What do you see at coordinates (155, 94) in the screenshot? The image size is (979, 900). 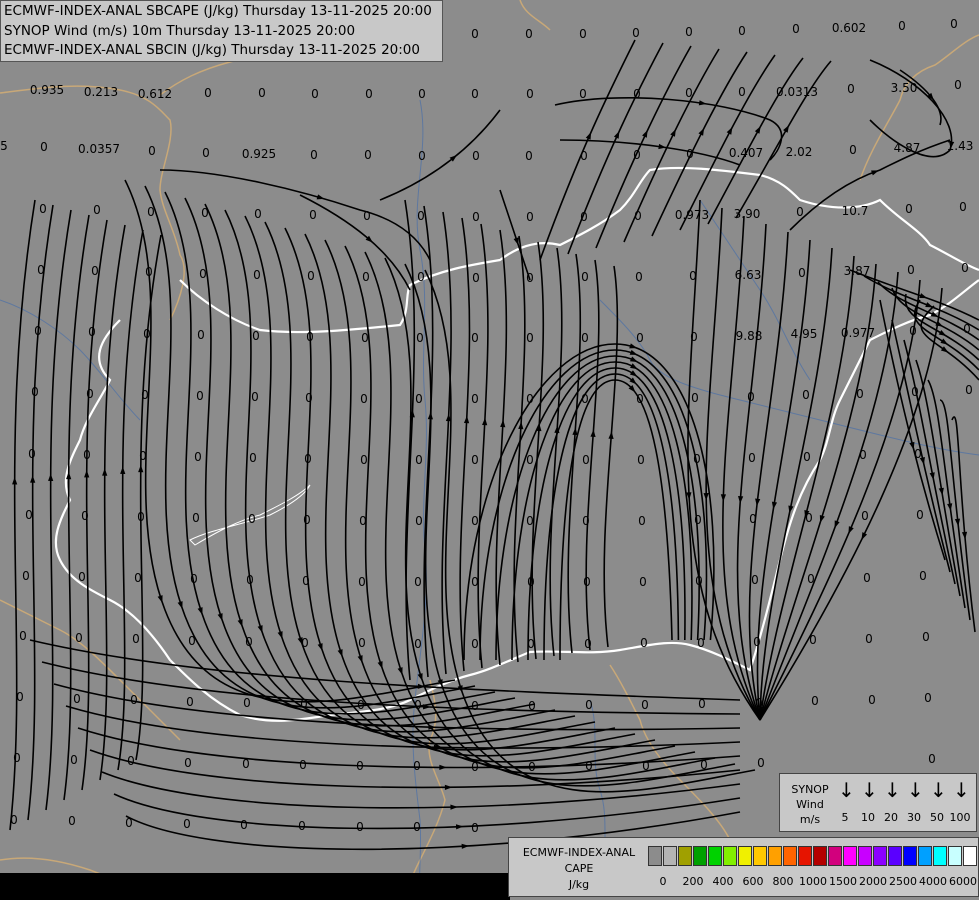 I see `cape-value: 0.612` at bounding box center [155, 94].